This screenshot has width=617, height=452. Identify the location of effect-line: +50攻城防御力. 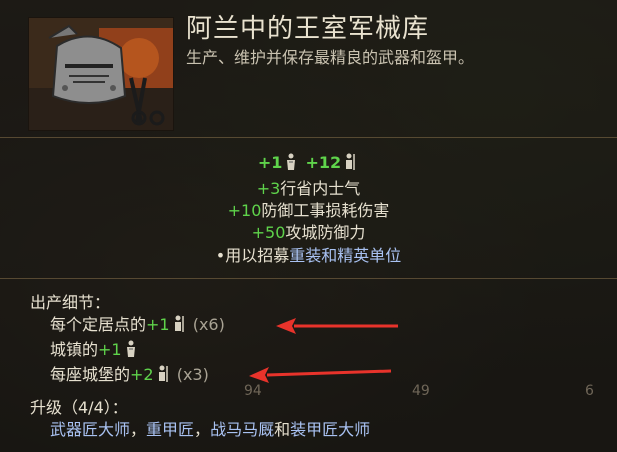
(308, 233).